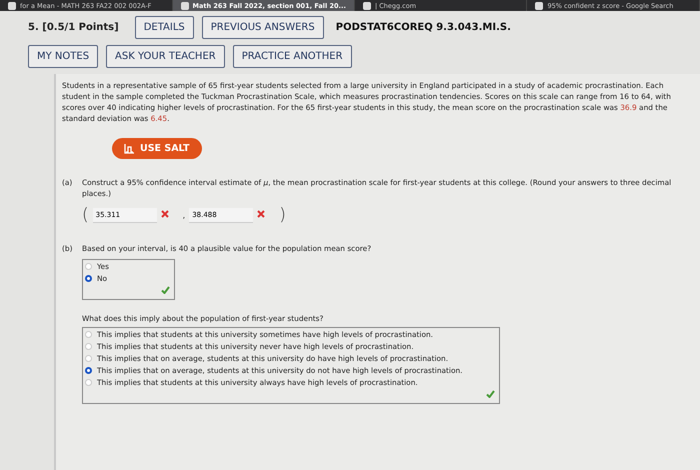  I want to click on chart-icon, so click(129, 149).